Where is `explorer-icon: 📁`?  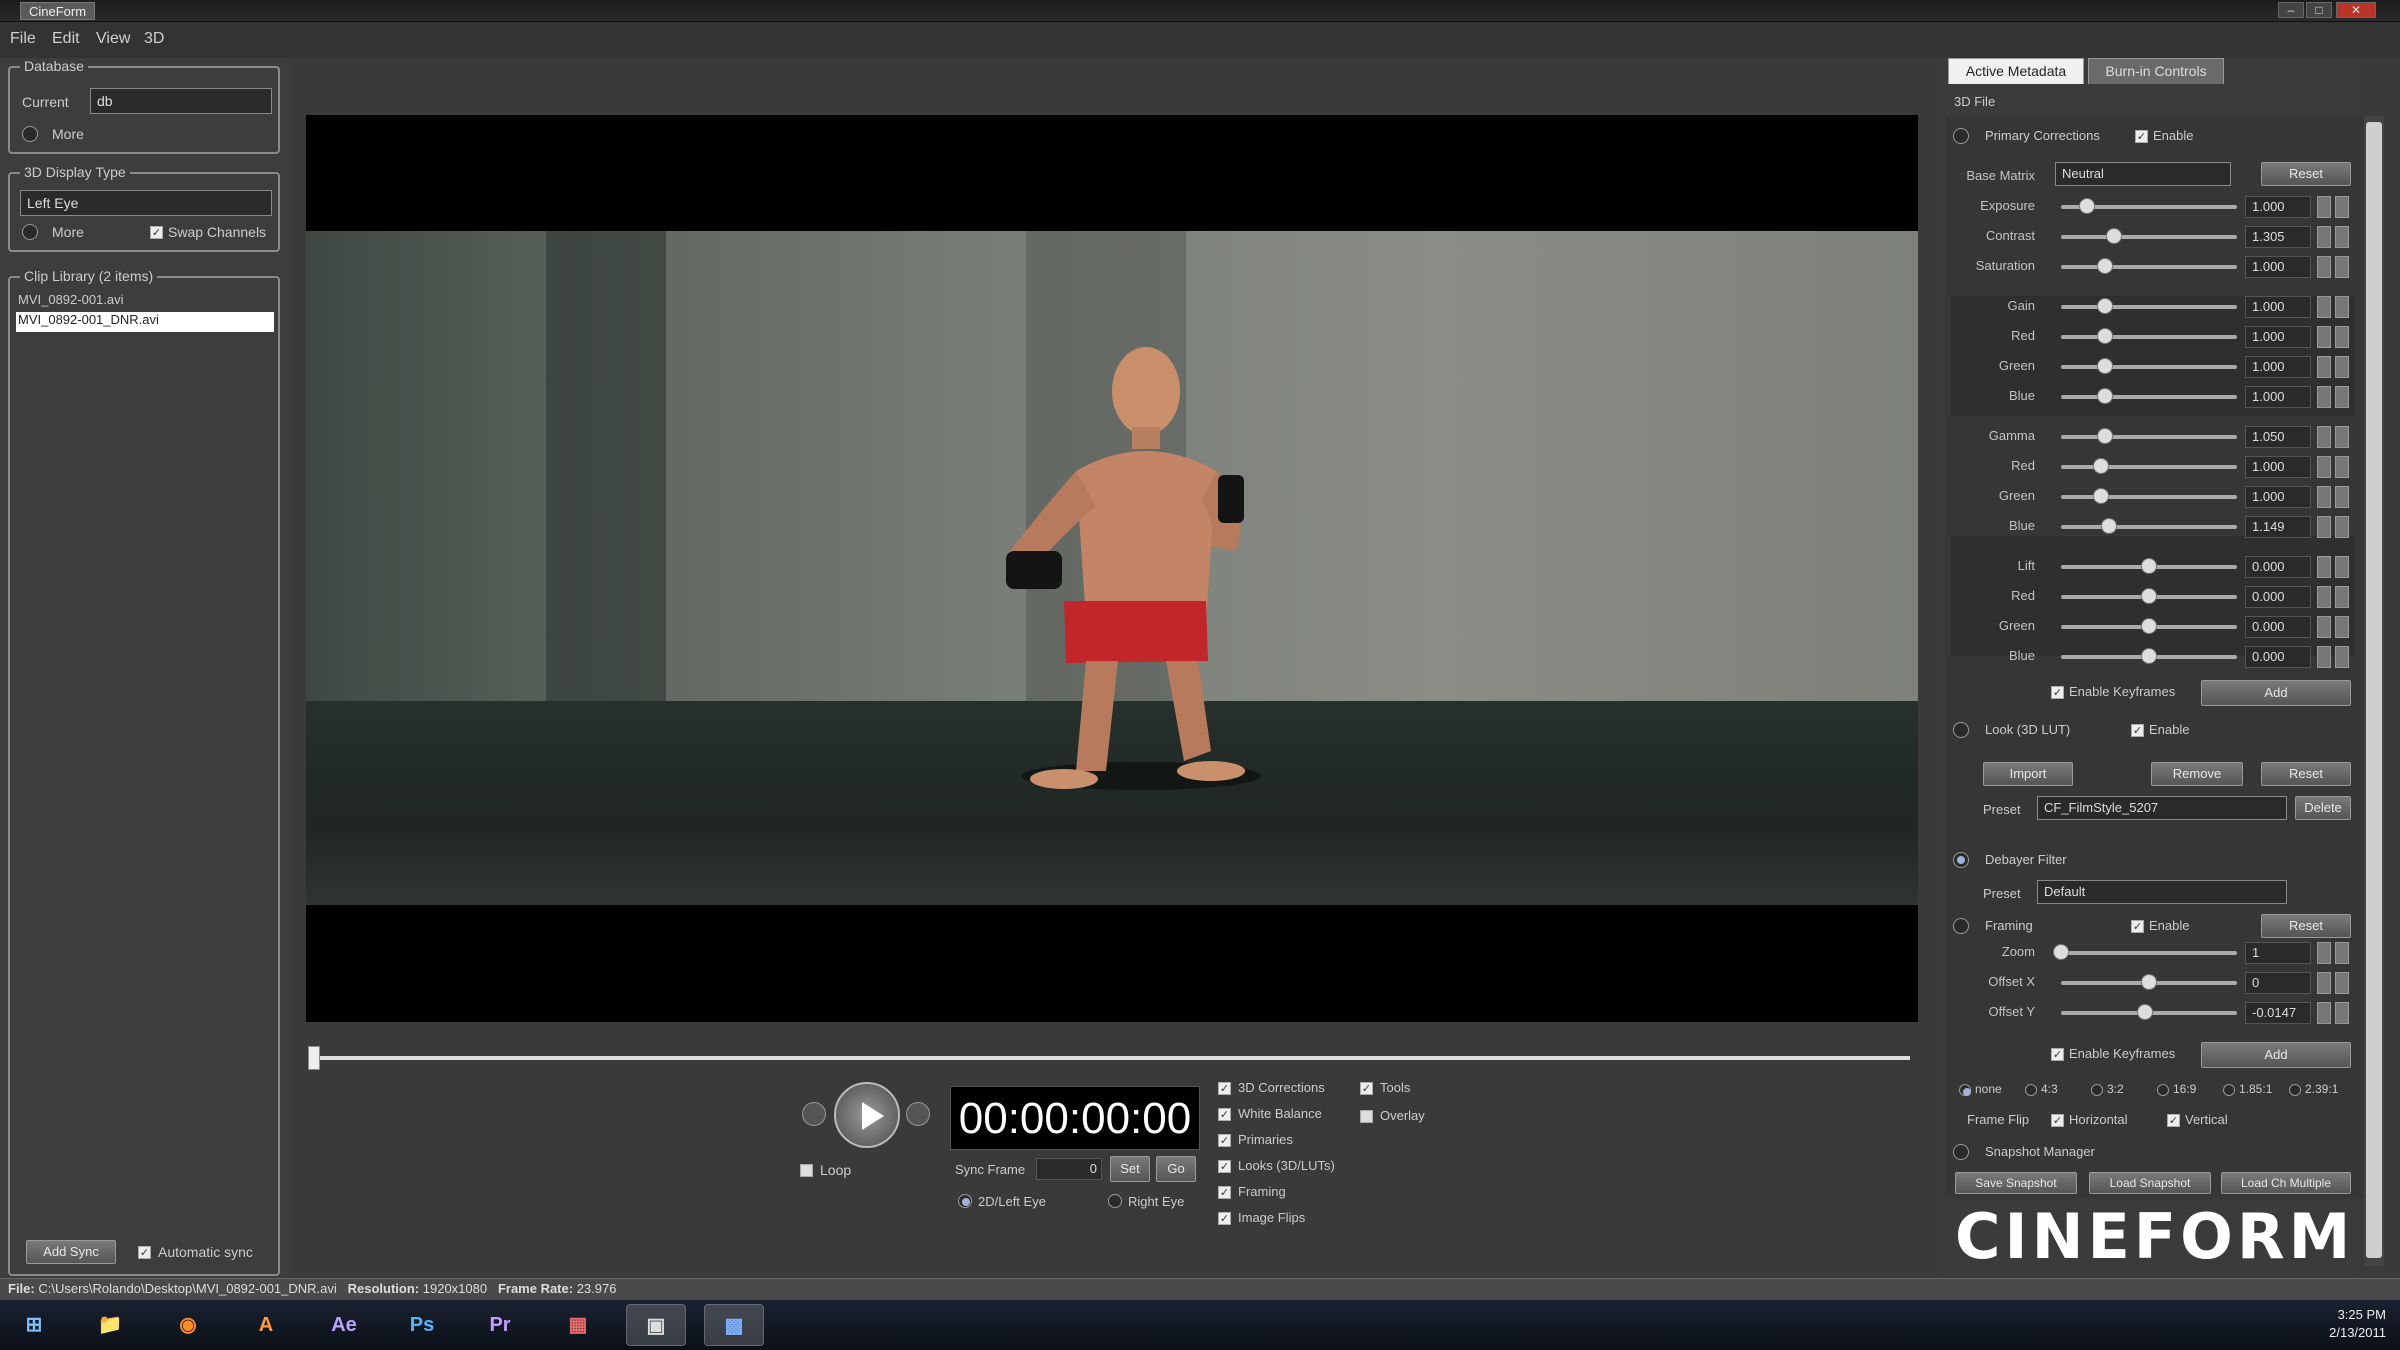
explorer-icon: 📁 is located at coordinates (110, 1325).